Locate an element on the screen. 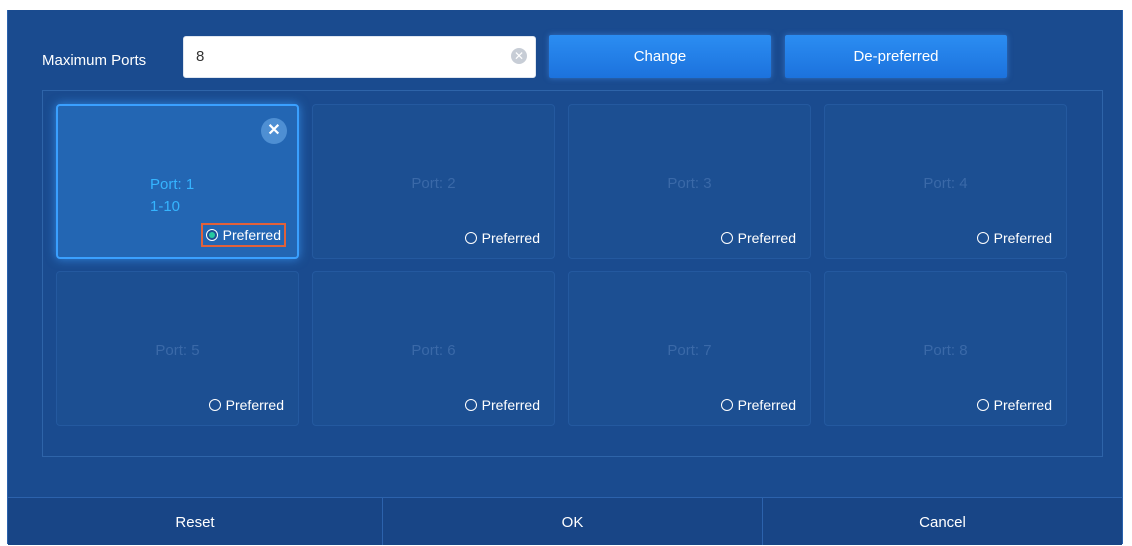 The image size is (1132, 546). port-card-8: Port: 8 Preferred is located at coordinates (945, 348).